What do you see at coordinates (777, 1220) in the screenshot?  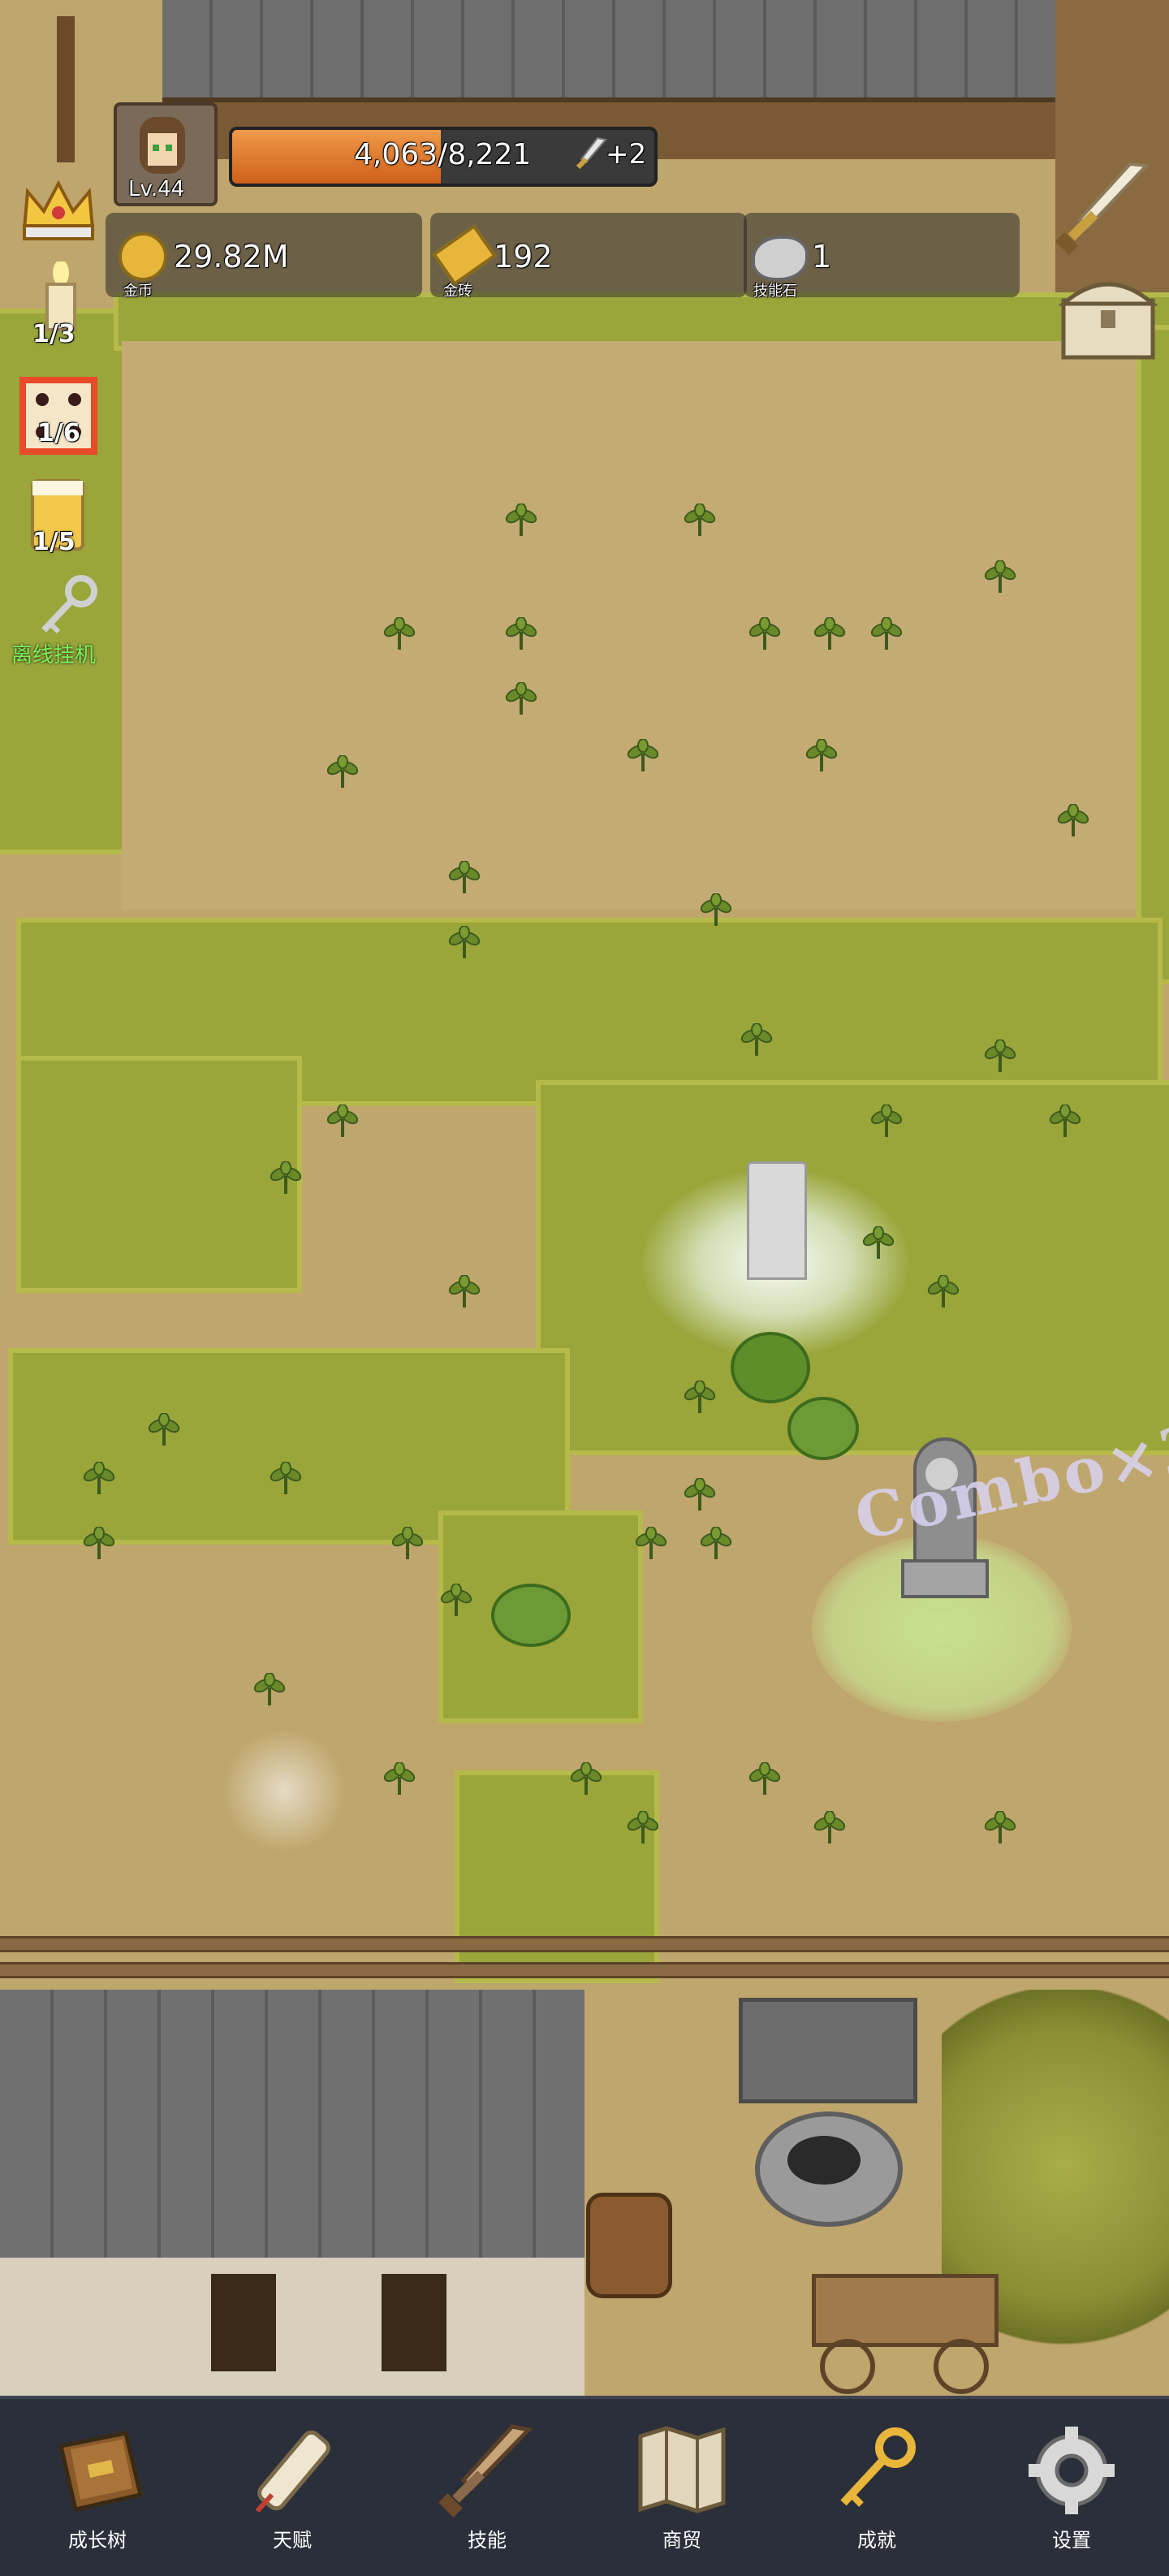 I see `stone-pillar` at bounding box center [777, 1220].